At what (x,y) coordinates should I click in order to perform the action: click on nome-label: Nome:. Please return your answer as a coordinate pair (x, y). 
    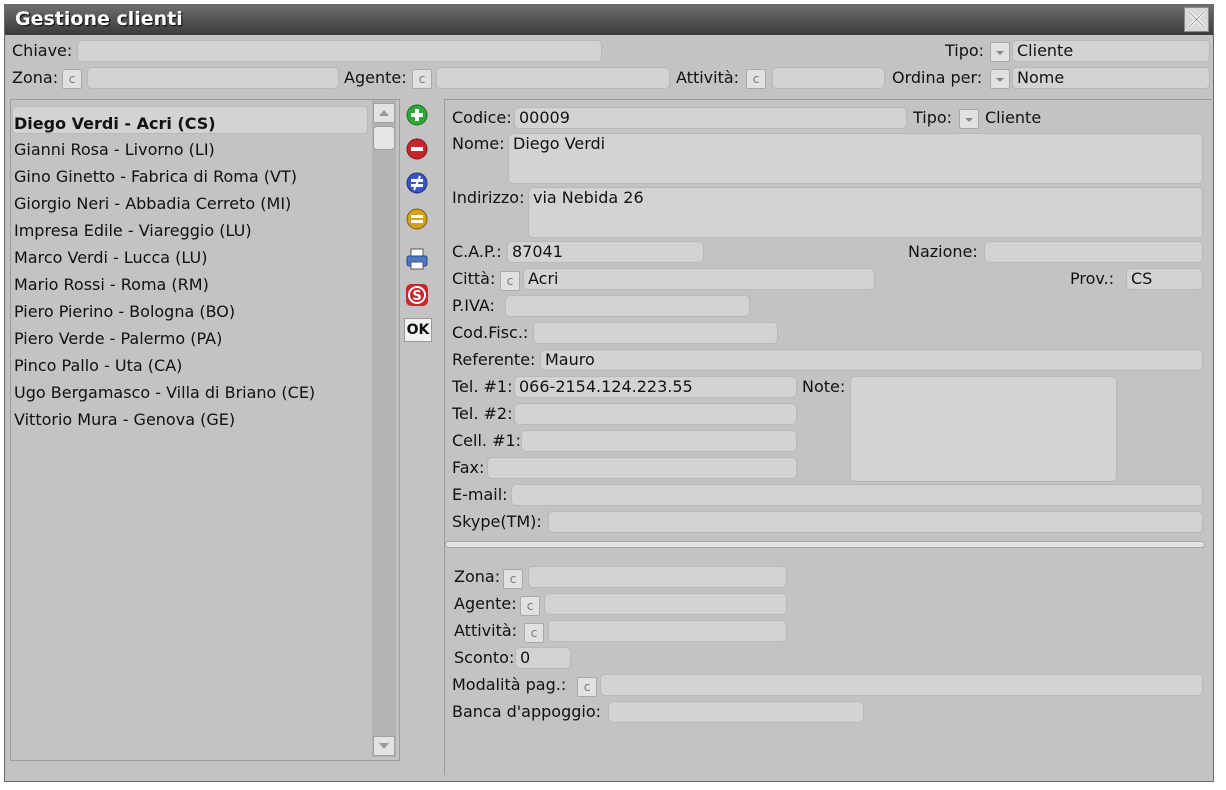
    Looking at the image, I should click on (478, 143).